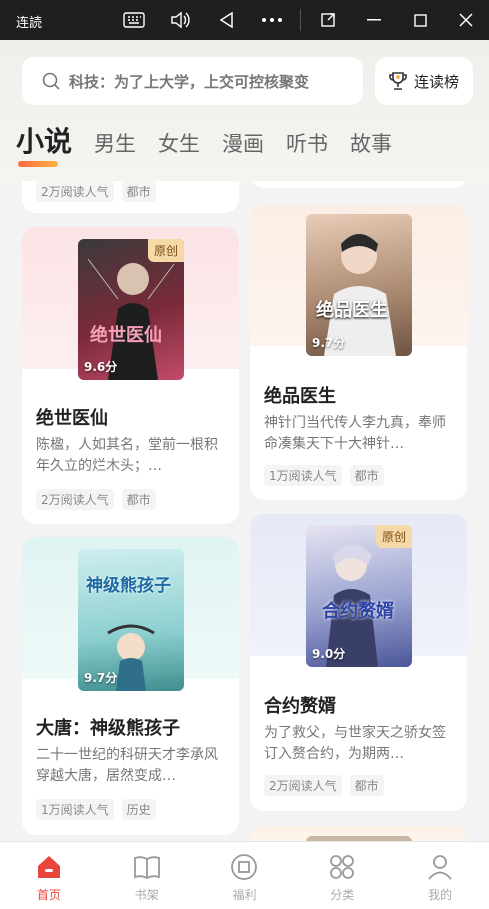  I want to click on nav-label: 我的, so click(440, 895).